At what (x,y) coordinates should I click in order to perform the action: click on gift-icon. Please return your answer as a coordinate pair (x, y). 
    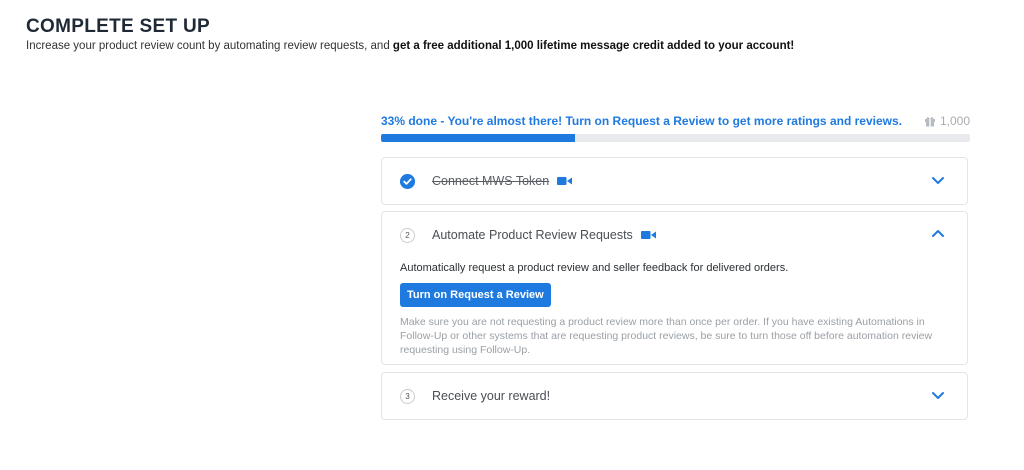
    Looking at the image, I should click on (929, 122).